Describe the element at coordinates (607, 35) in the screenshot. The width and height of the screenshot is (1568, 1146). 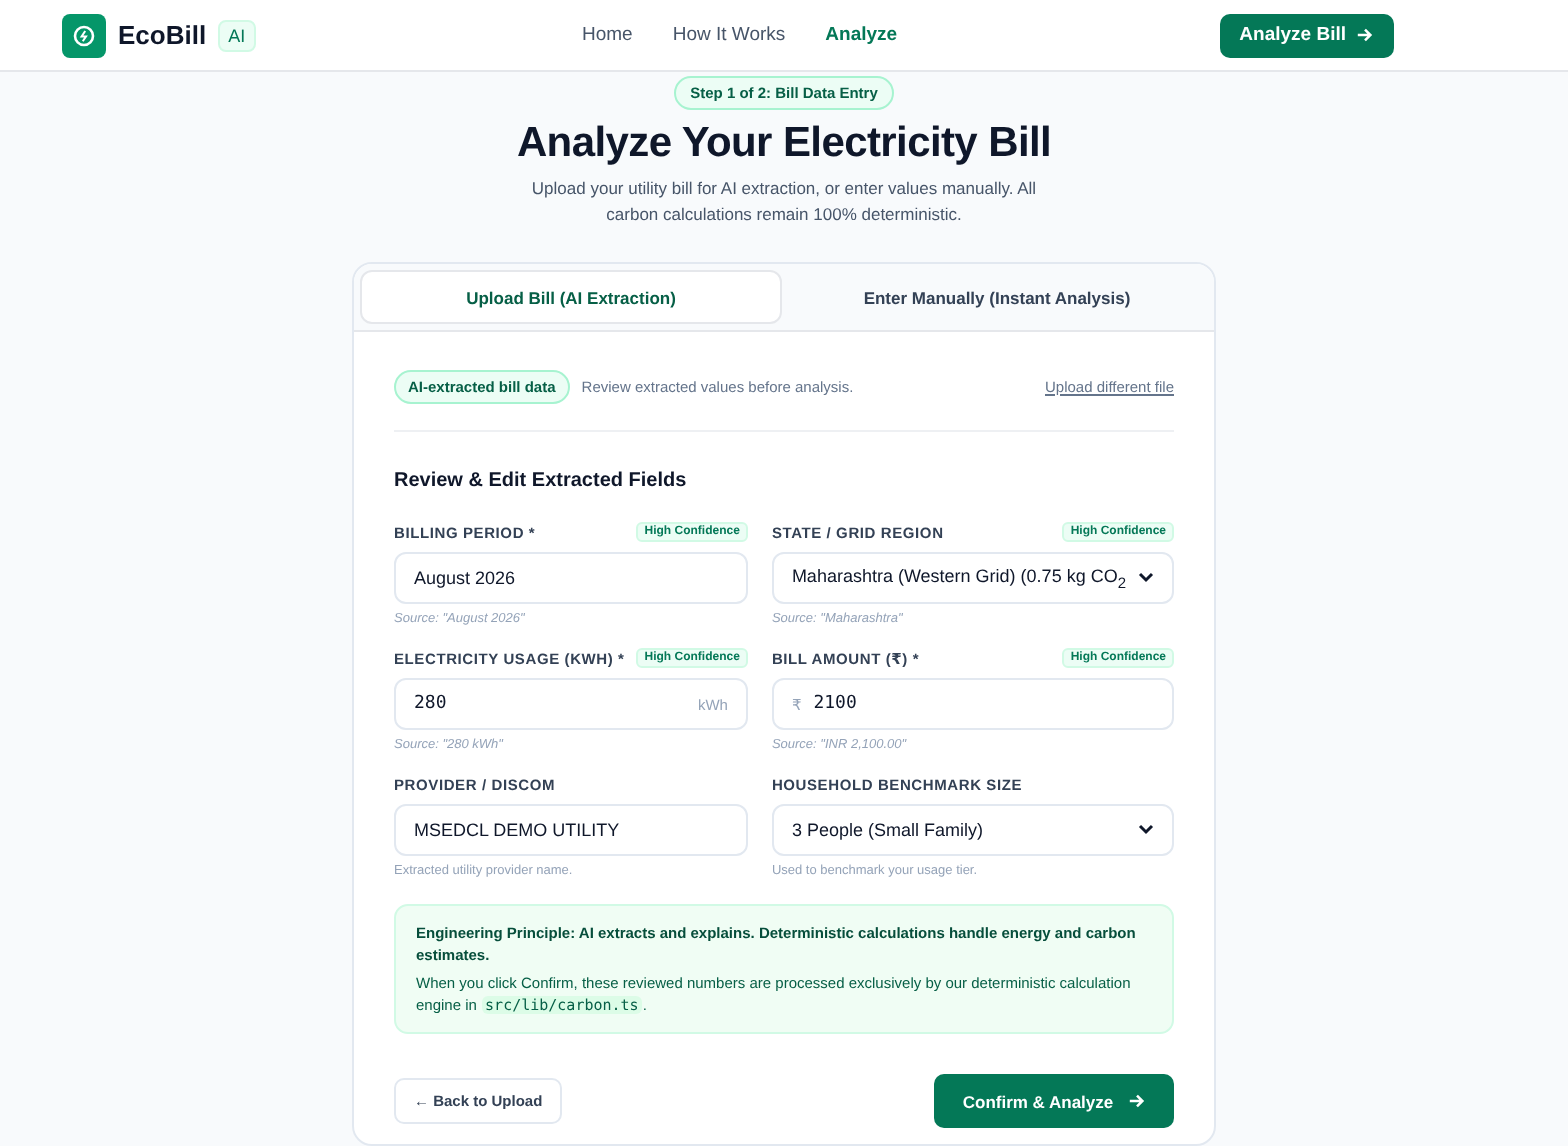
I see `nav-link: Home` at that location.